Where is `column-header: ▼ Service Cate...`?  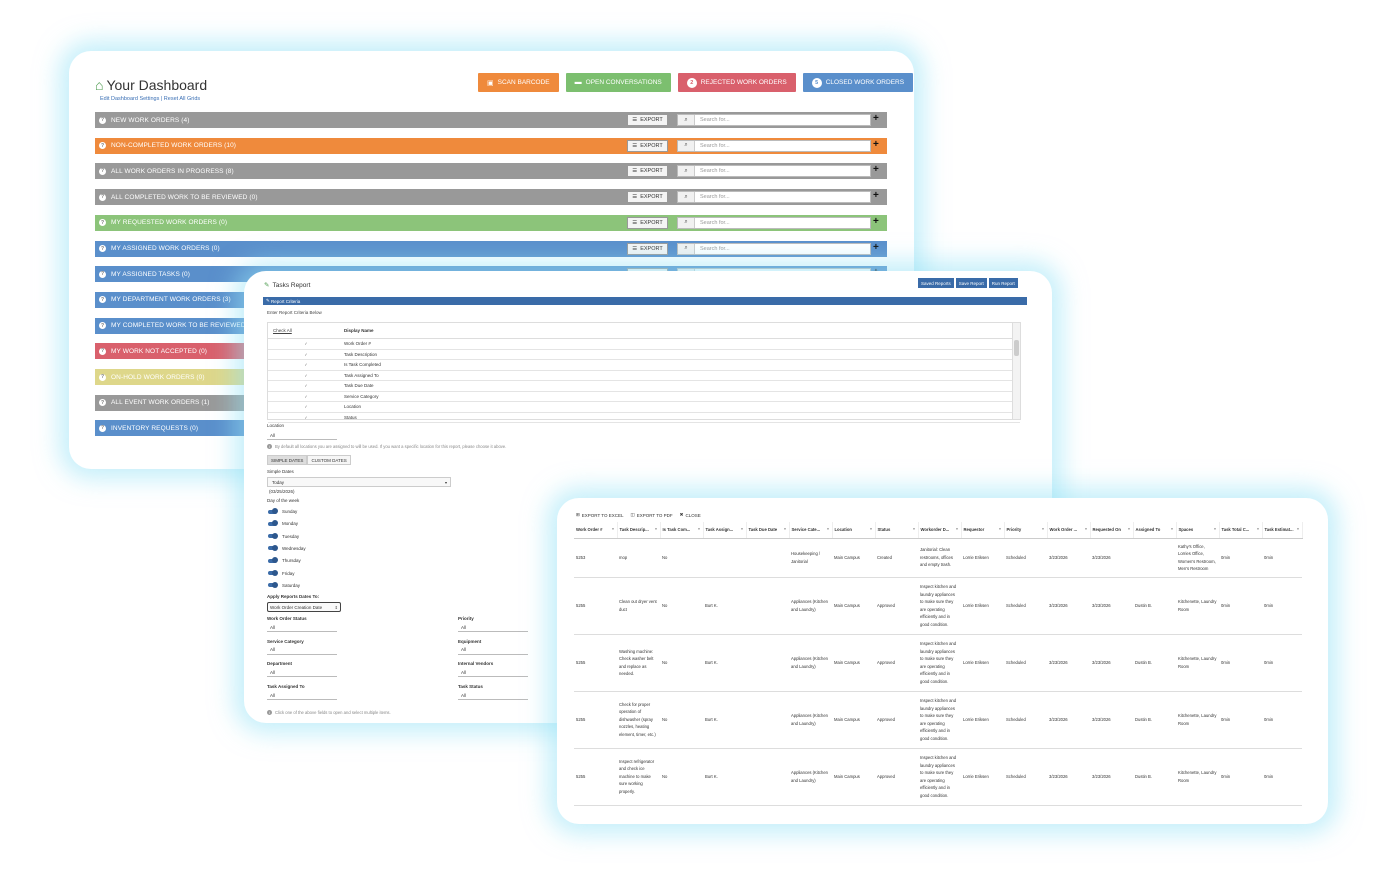
column-header: ▼ Service Cate... is located at coordinates (811, 530).